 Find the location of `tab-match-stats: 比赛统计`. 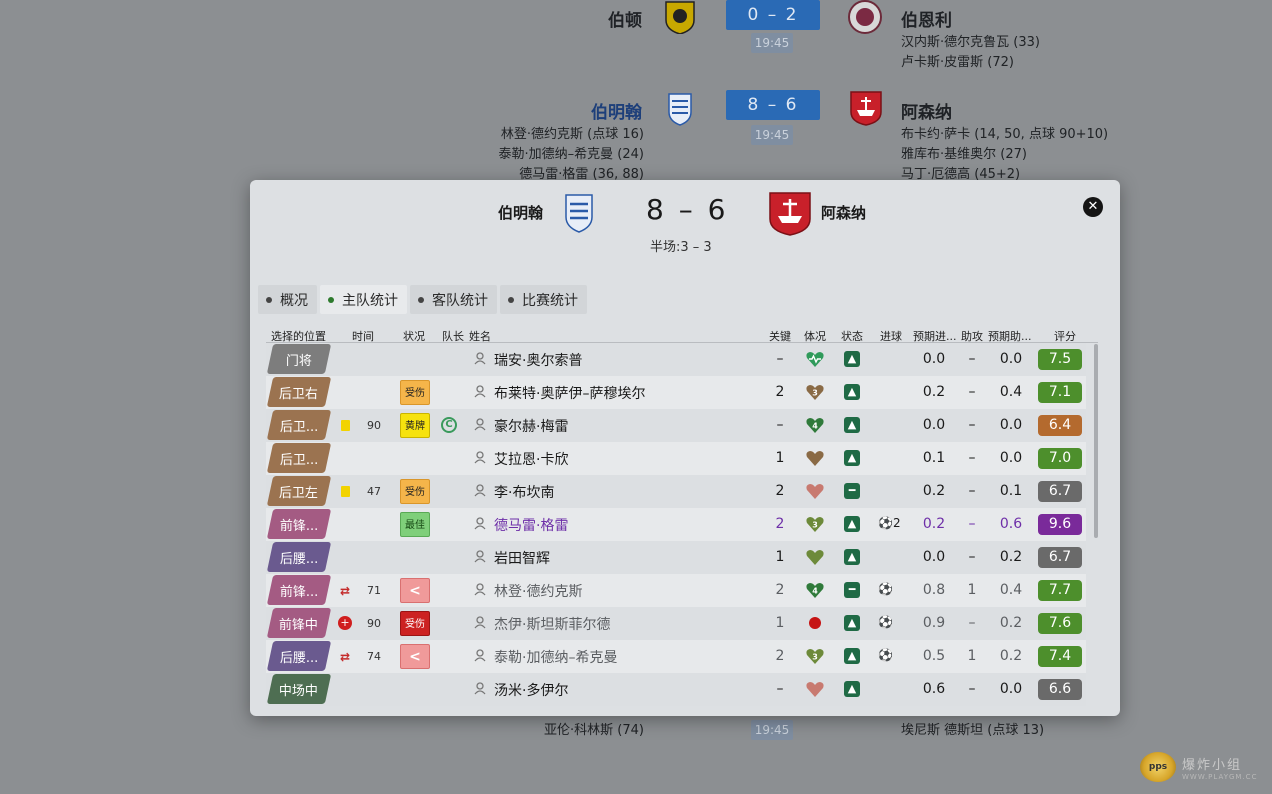

tab-match-stats: 比赛统计 is located at coordinates (543, 299).